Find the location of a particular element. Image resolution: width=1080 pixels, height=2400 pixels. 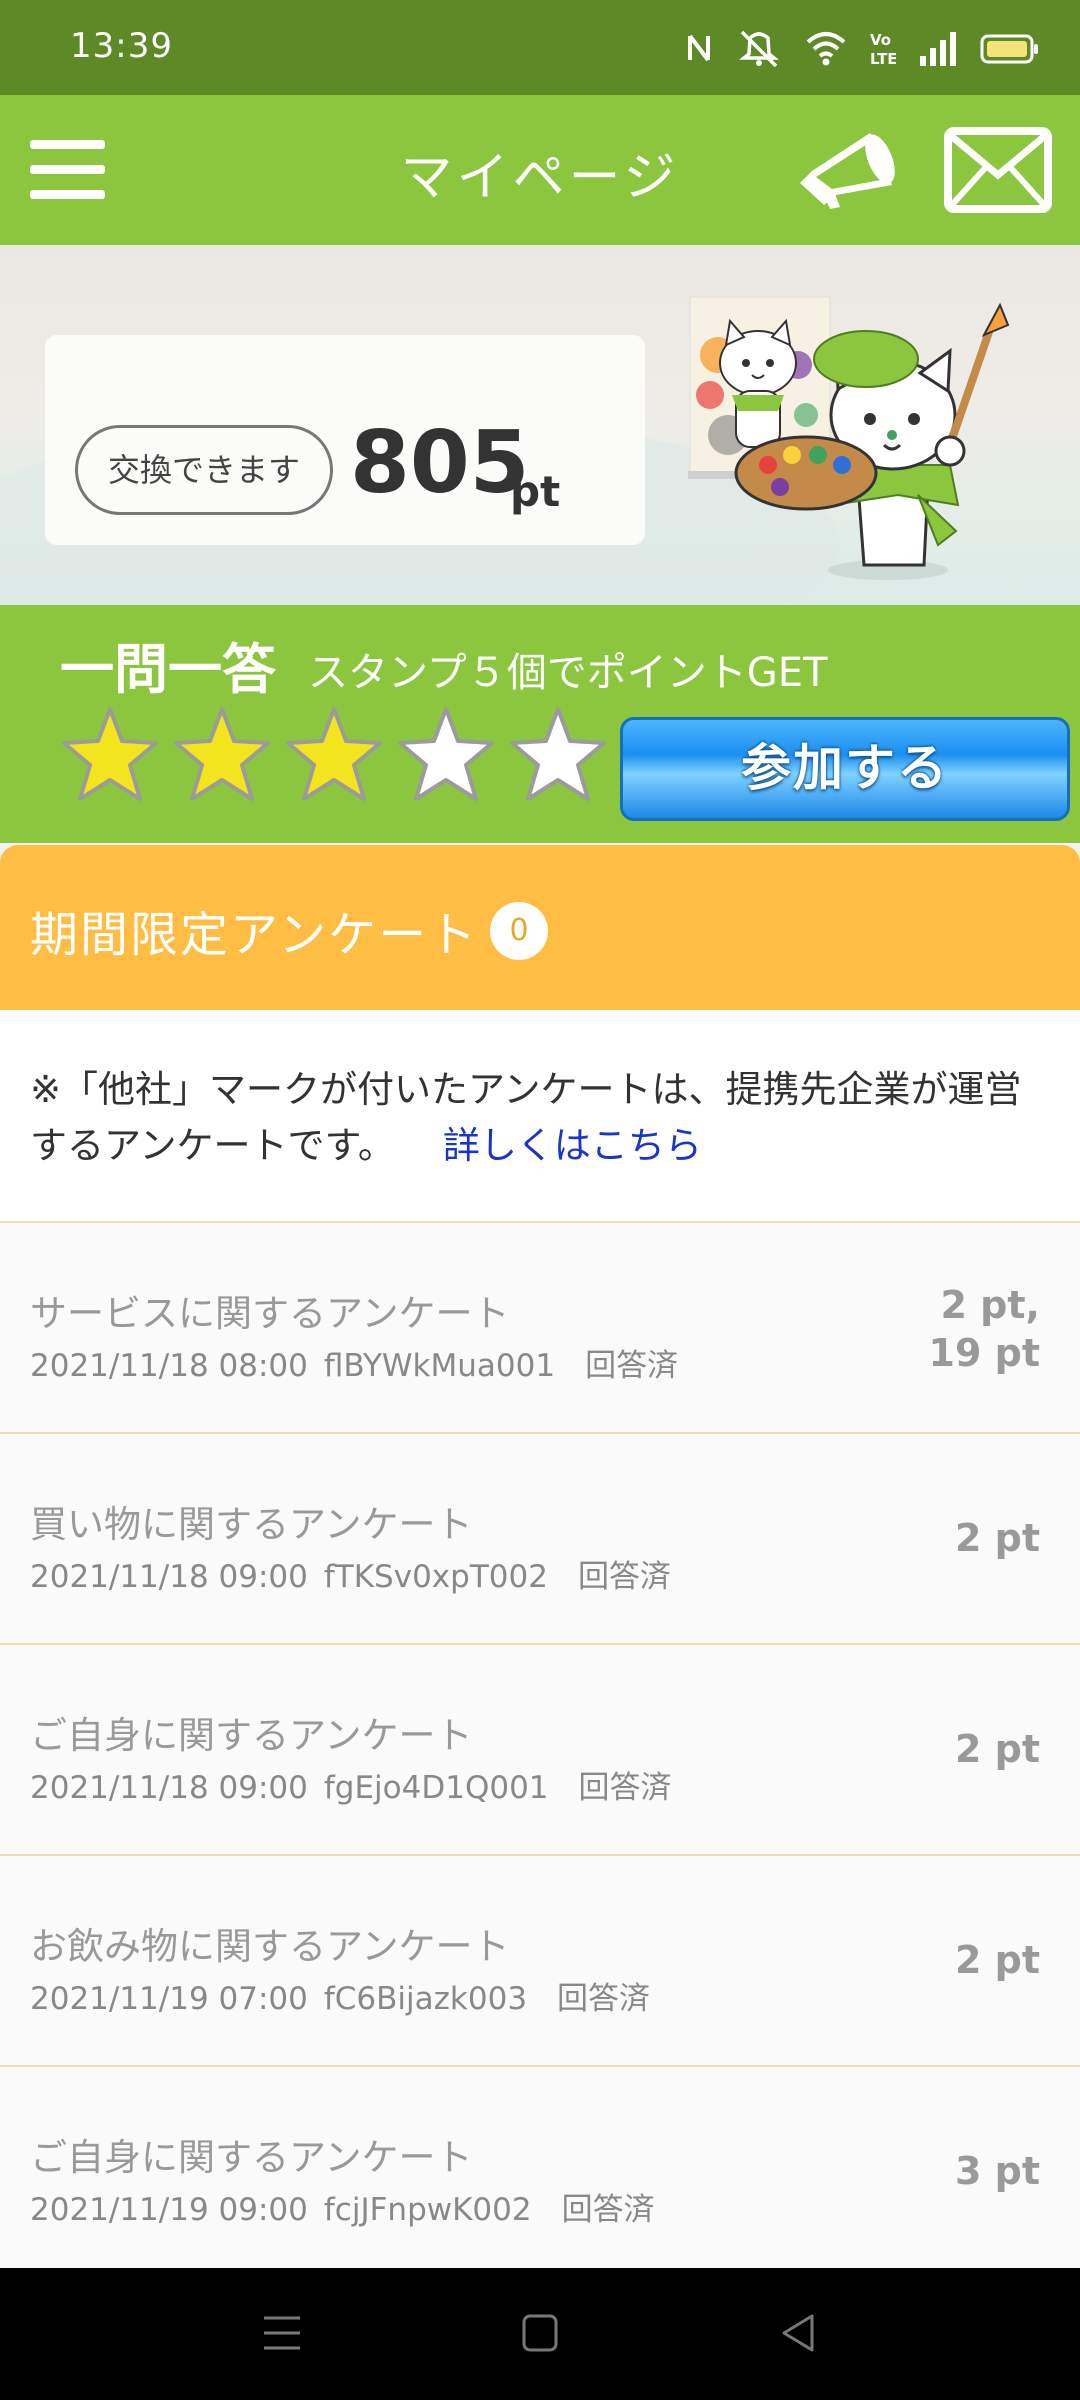

survey-meta: 2021/11/18 08:00 flBYWkMua001 回答済 is located at coordinates (362, 1362).